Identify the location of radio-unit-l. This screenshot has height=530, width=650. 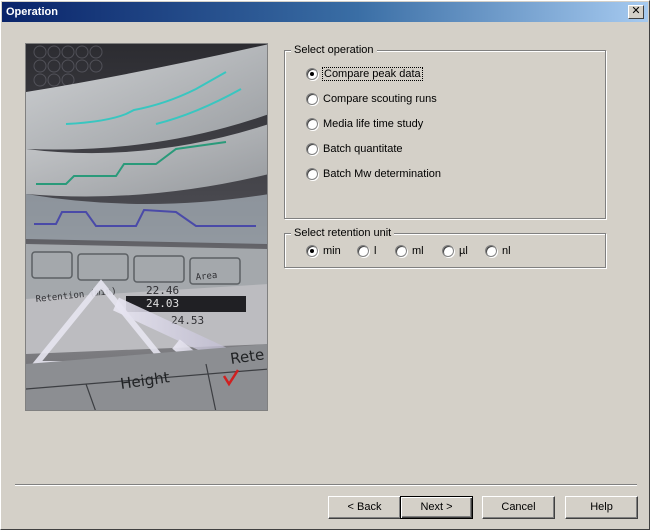
(363, 251).